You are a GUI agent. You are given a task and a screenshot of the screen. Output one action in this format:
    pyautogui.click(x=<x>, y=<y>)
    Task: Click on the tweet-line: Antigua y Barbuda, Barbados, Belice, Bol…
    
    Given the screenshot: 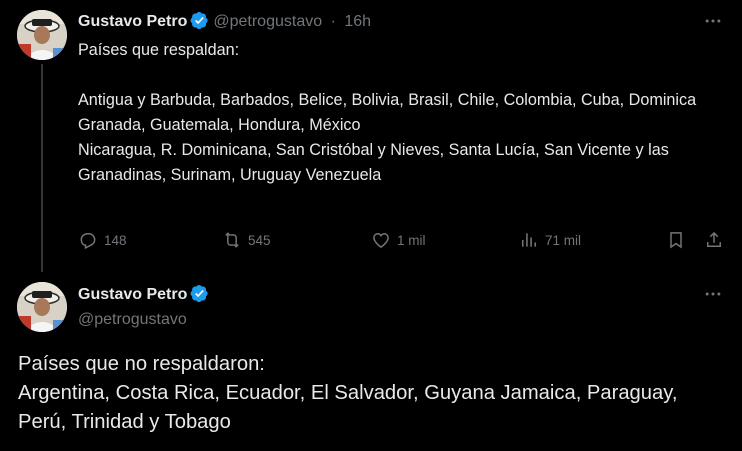 What is the action you would take?
    pyautogui.click(x=387, y=100)
    